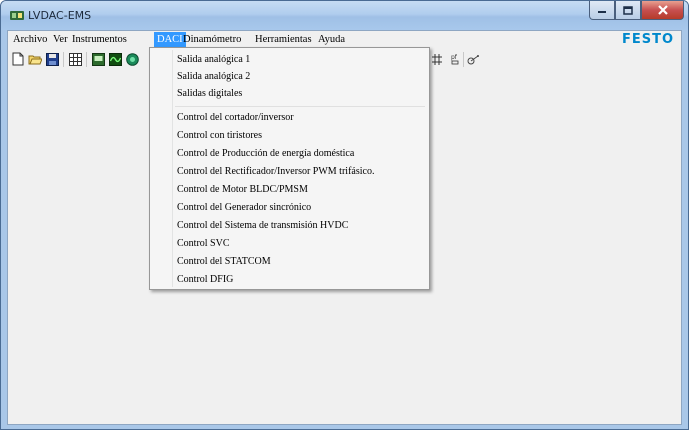 This screenshot has height=430, width=689. I want to click on minimize-icon, so click(602, 12).